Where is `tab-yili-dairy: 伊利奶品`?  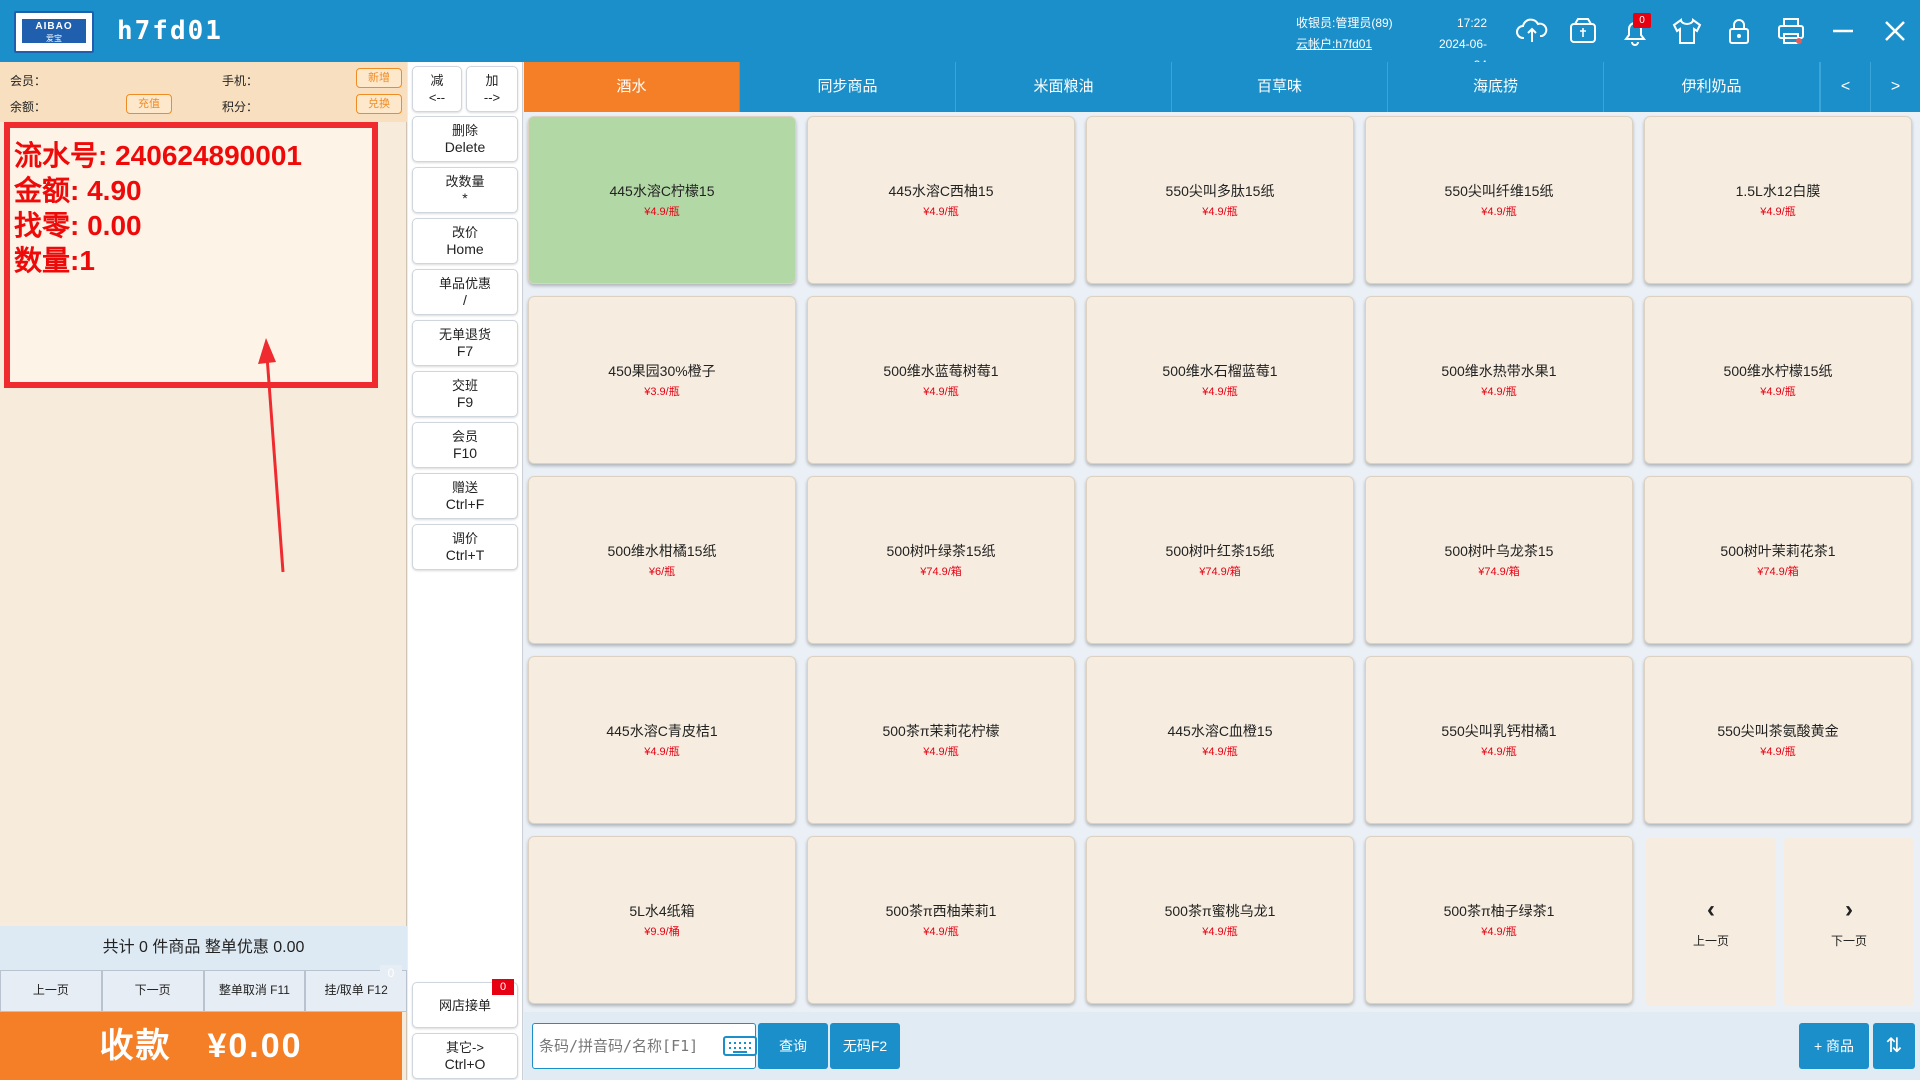
tab-yili-dairy: 伊利奶品 is located at coordinates (1712, 87).